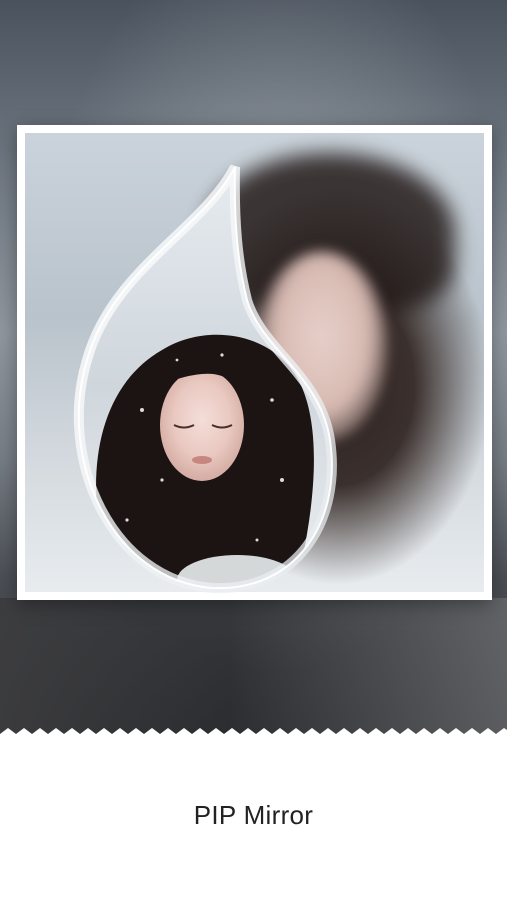 Image resolution: width=507 pixels, height=900 pixels. I want to click on feature-title: PIP Mirror, so click(253, 815).